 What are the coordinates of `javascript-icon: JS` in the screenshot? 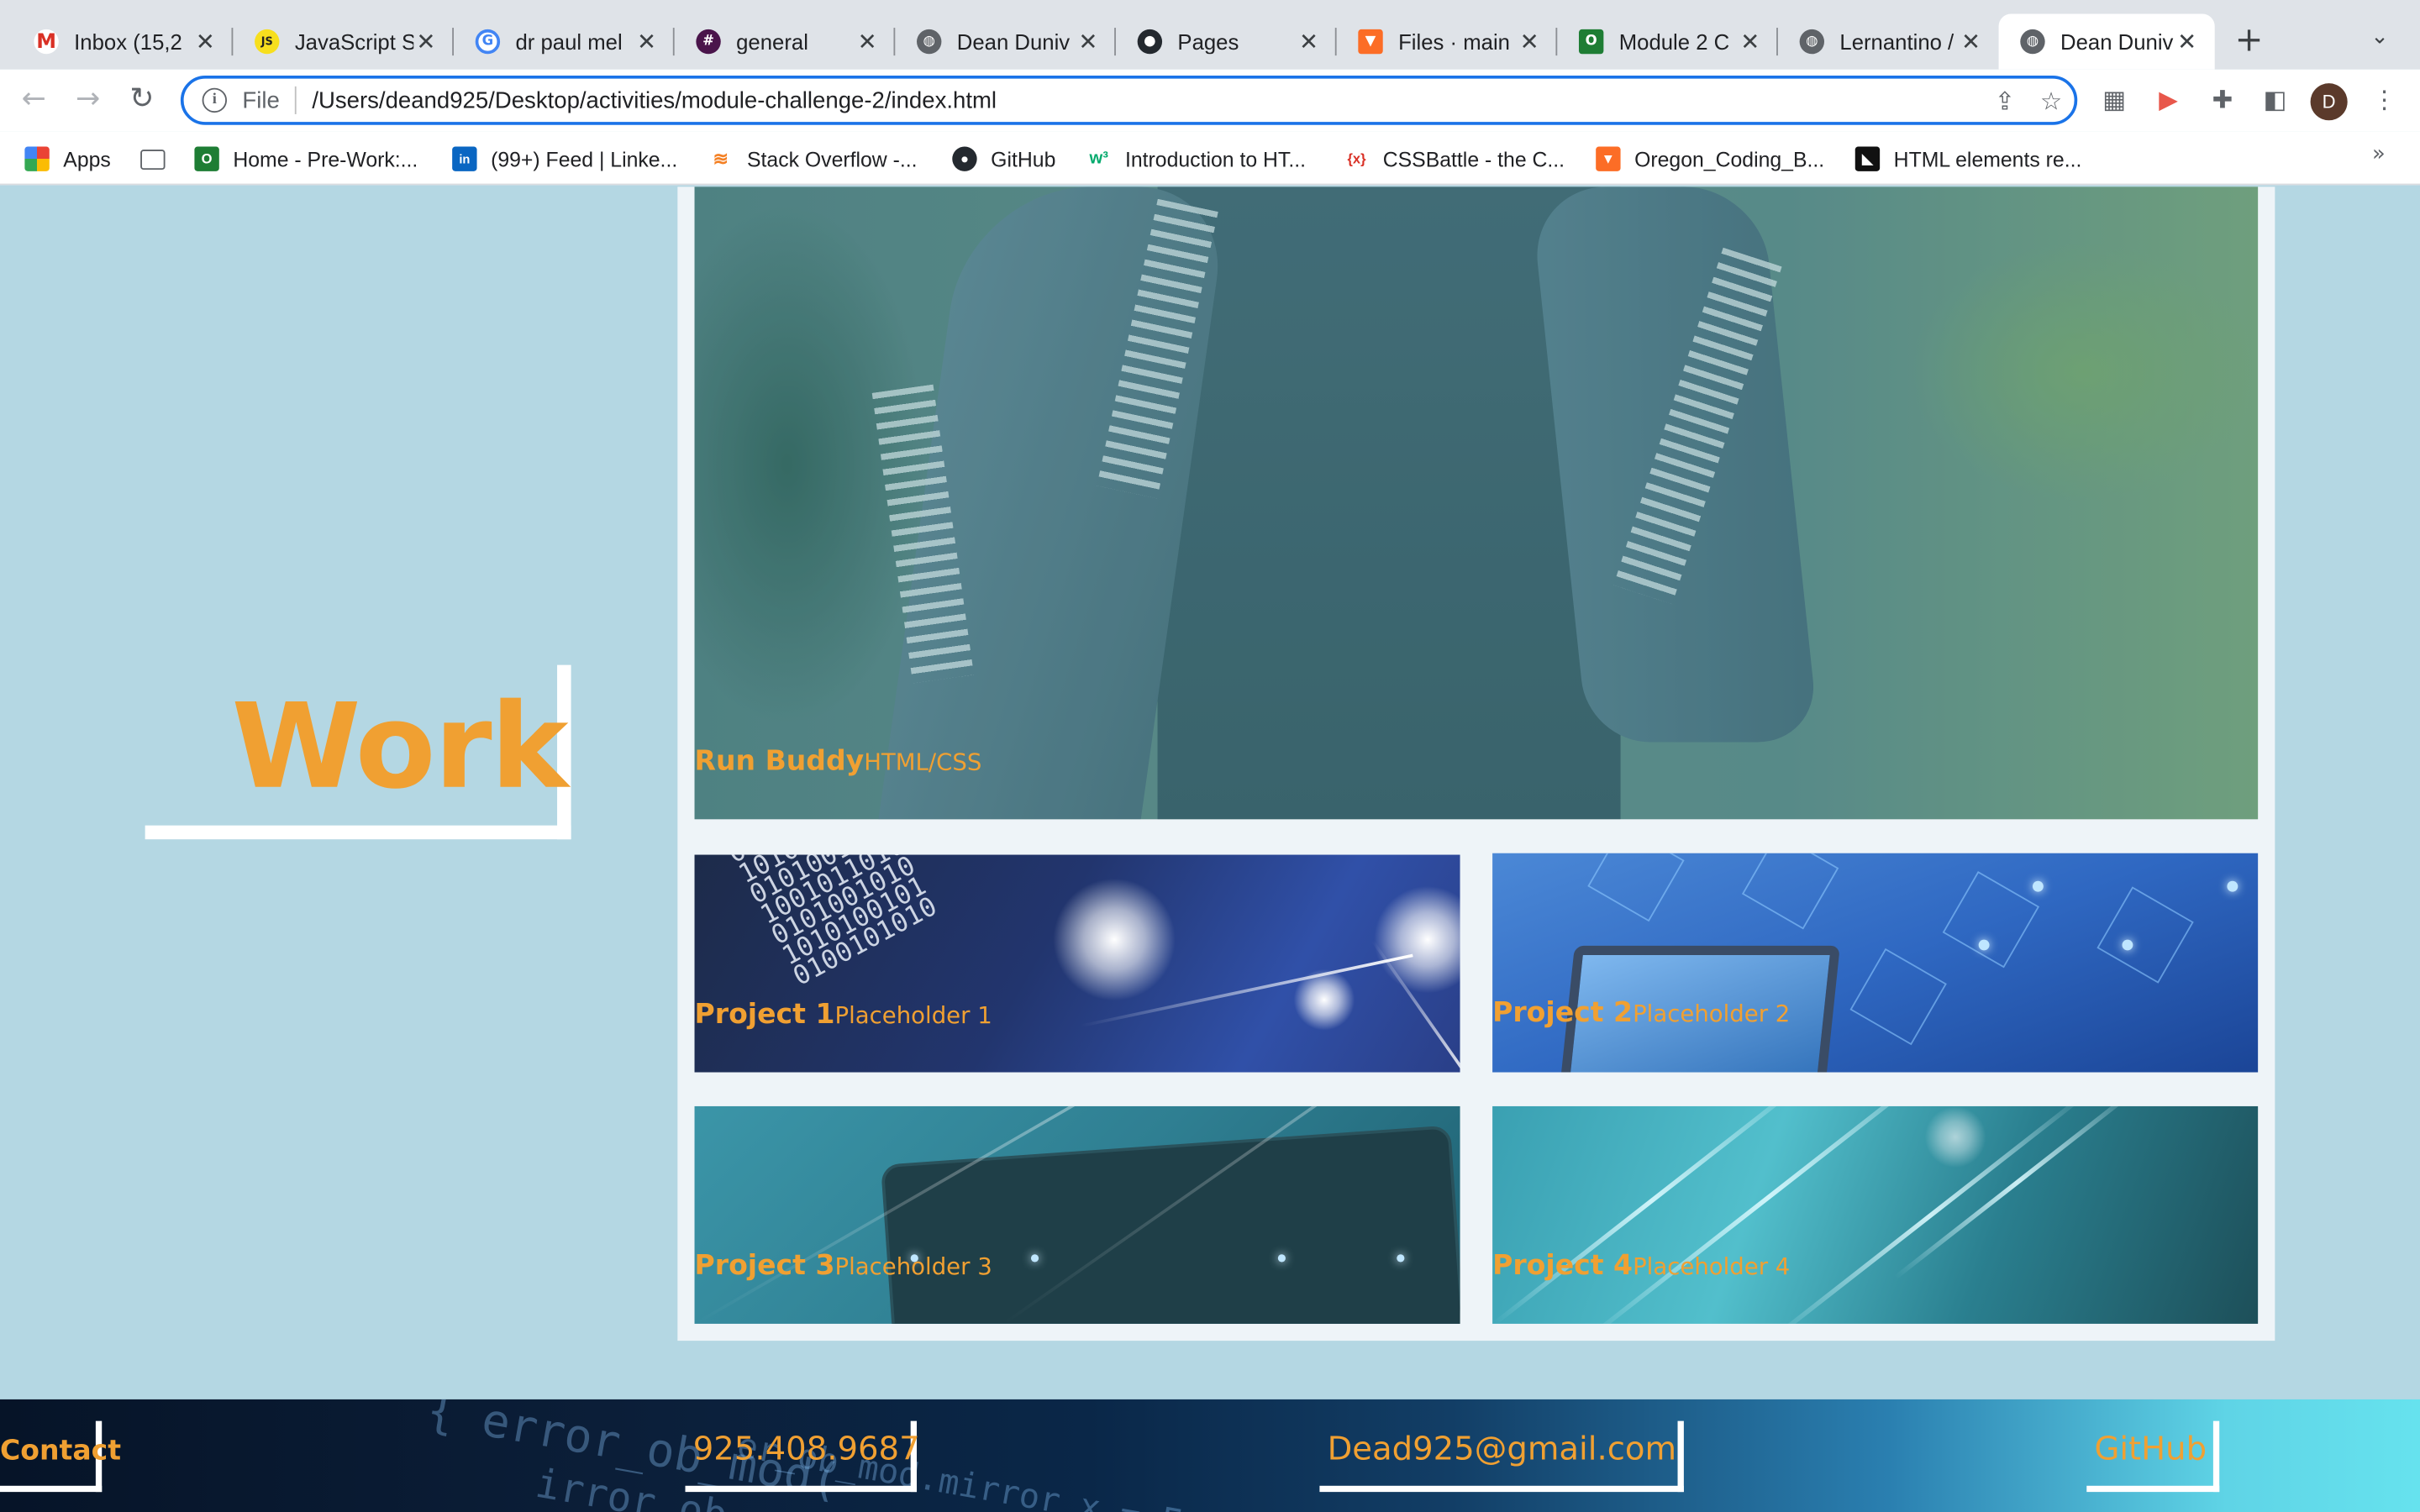 It's located at (268, 42).